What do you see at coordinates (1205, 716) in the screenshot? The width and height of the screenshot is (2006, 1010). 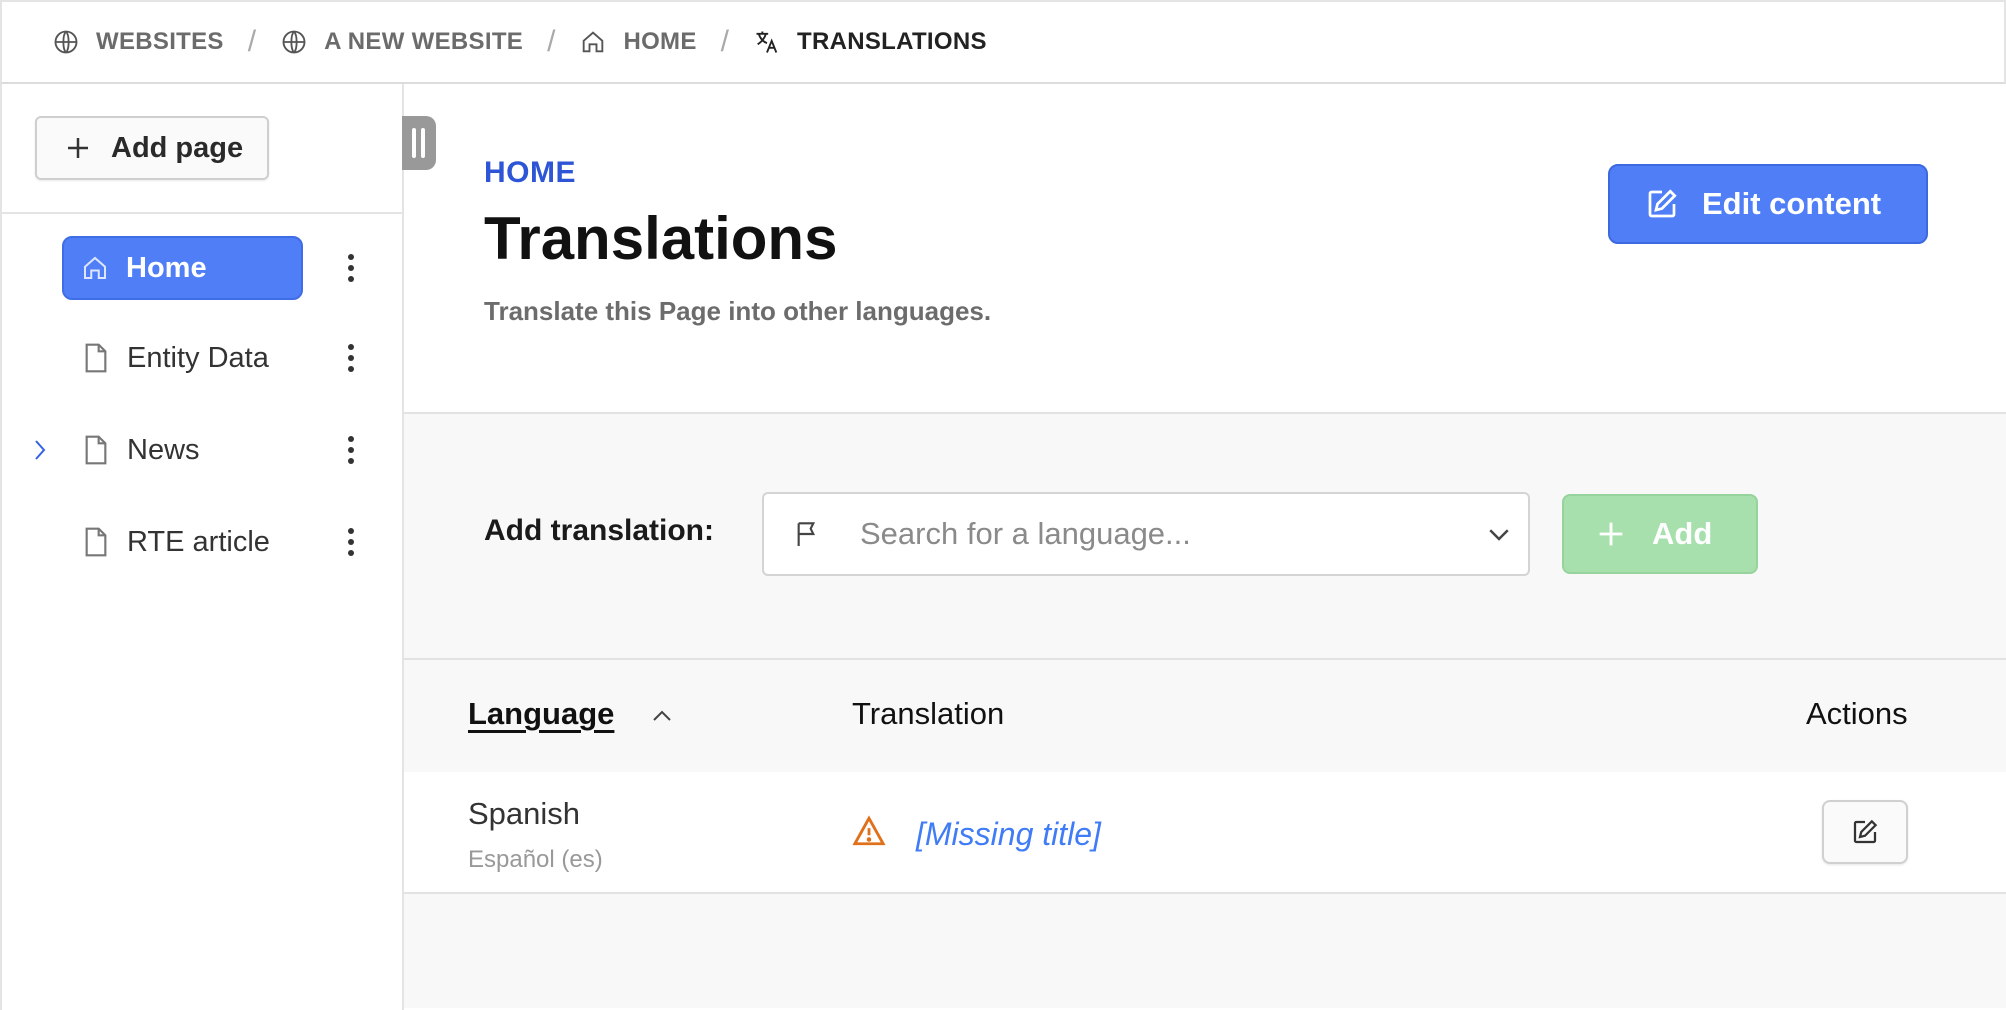 I see `translations-table-header: Language Translation Actions` at bounding box center [1205, 716].